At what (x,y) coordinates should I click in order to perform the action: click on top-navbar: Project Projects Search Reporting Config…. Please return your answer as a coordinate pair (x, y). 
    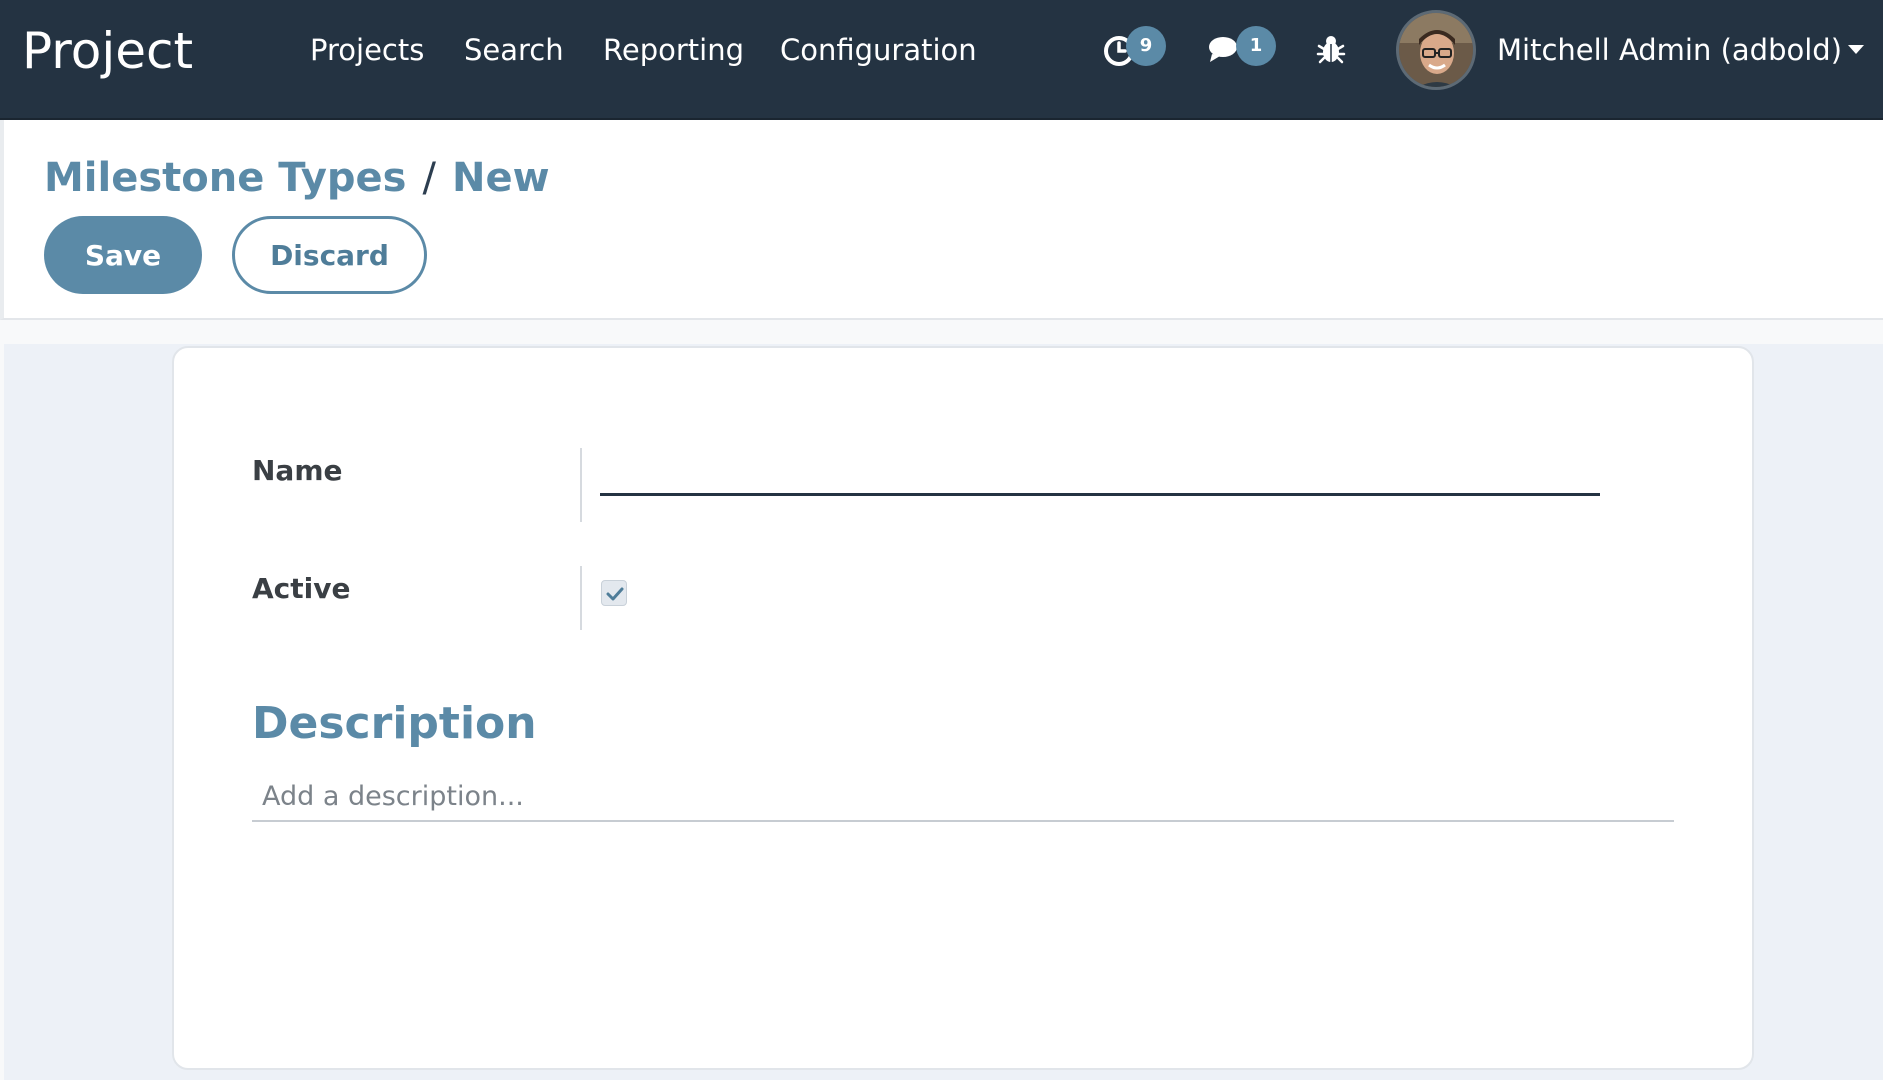
    Looking at the image, I should click on (941, 60).